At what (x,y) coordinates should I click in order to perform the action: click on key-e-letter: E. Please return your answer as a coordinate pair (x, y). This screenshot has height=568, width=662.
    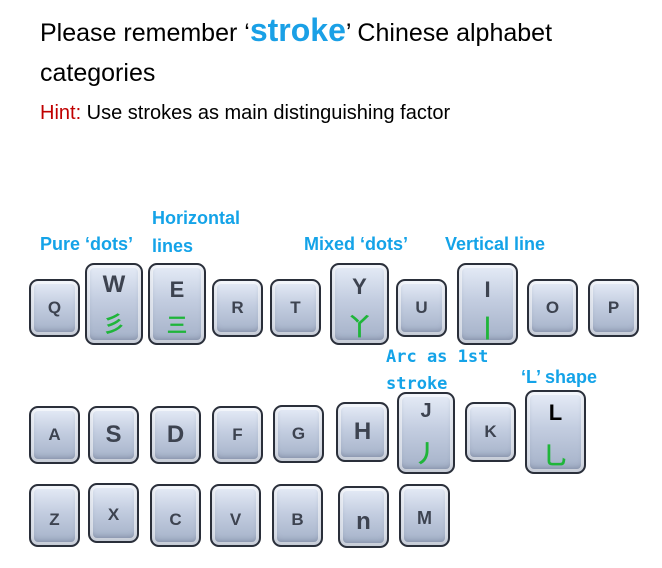
    Looking at the image, I should click on (177, 289).